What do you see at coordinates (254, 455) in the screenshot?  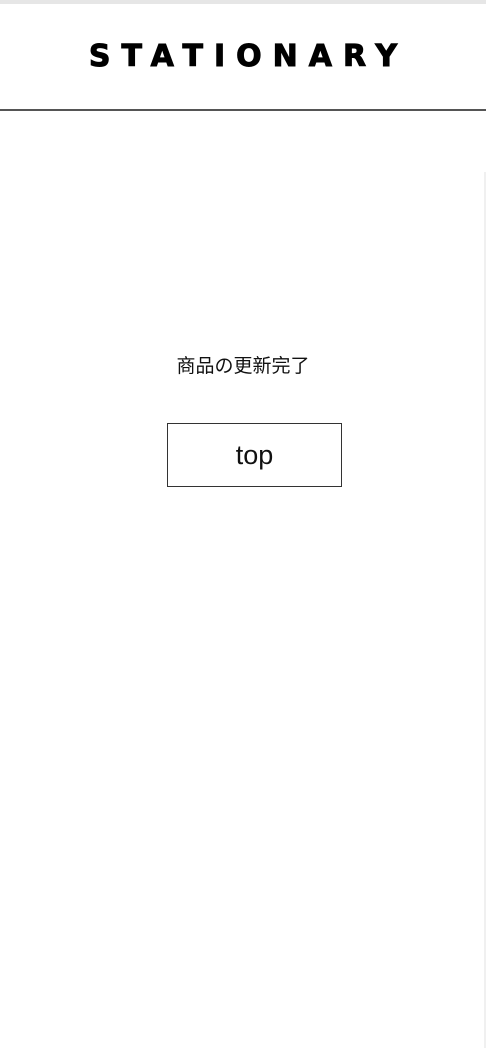 I see `top-button: top` at bounding box center [254, 455].